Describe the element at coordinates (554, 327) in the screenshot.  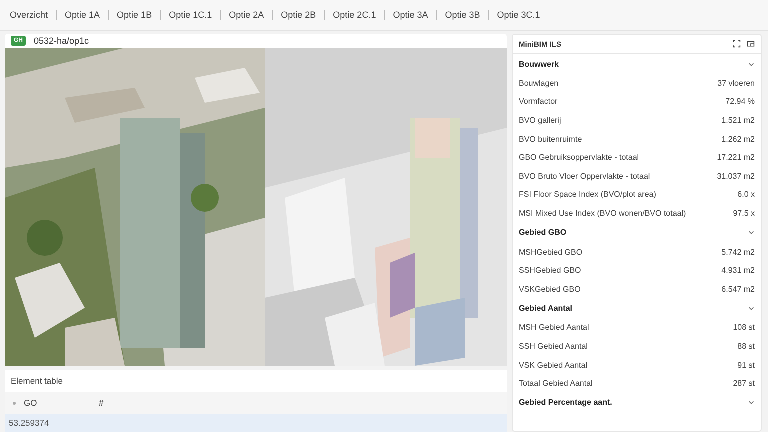
I see `property-label: MSH Gebied Aantal` at that location.